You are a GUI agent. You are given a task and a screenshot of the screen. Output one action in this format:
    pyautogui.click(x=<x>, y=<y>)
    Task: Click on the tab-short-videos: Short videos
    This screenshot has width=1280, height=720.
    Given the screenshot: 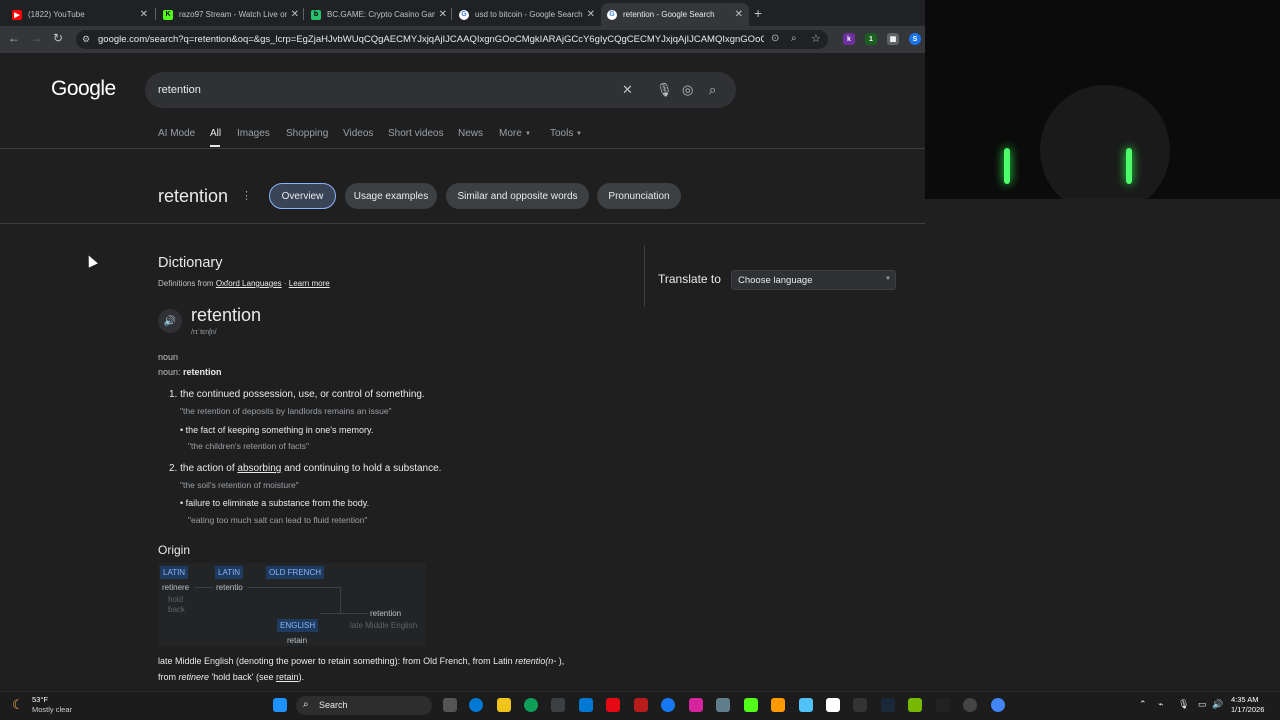 What is the action you would take?
    pyautogui.click(x=416, y=133)
    